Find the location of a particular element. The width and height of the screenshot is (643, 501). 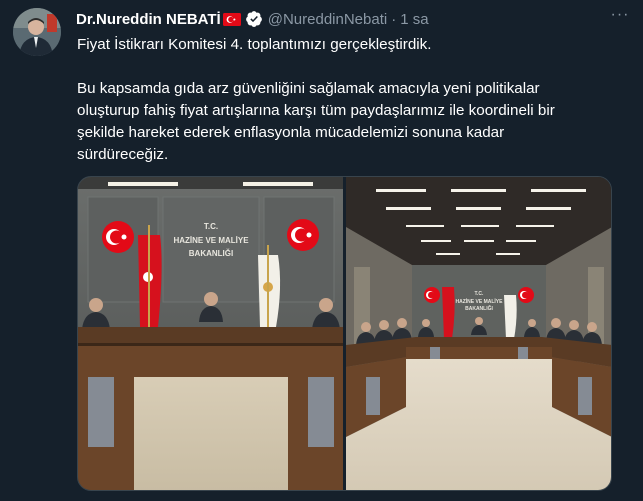

tweet-timestamp: 1 sa is located at coordinates (414, 19).